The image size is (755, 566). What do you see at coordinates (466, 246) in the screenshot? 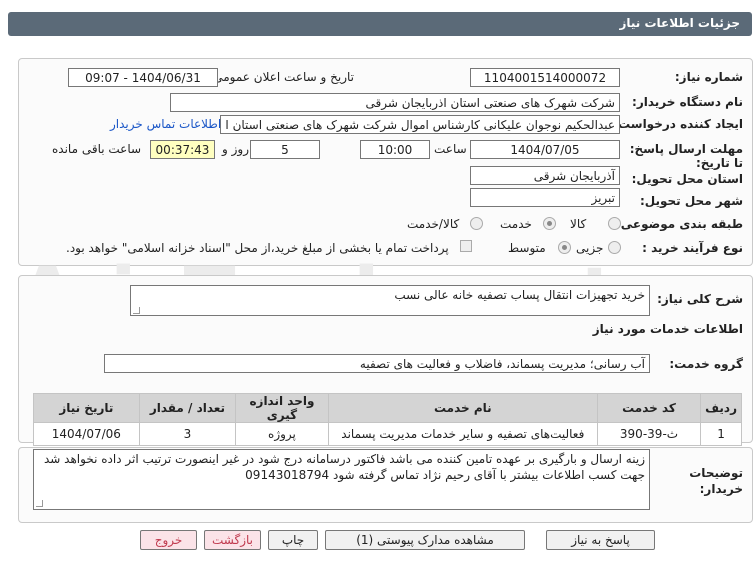
I see `treasury-payment-checkbox` at bounding box center [466, 246].